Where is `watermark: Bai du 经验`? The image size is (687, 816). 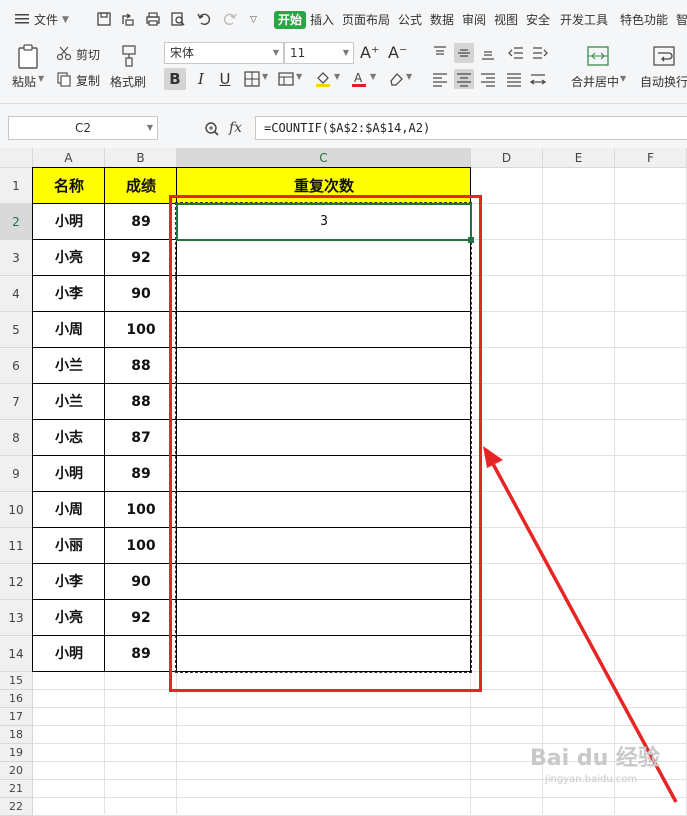
watermark: Bai du 经验 is located at coordinates (595, 758).